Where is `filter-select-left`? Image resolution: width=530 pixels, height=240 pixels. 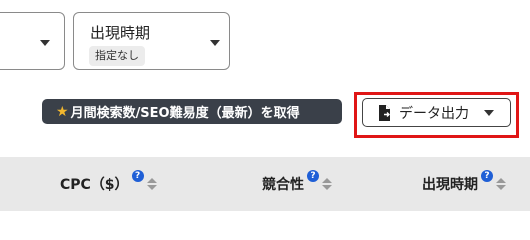 filter-select-left is located at coordinates (32, 41).